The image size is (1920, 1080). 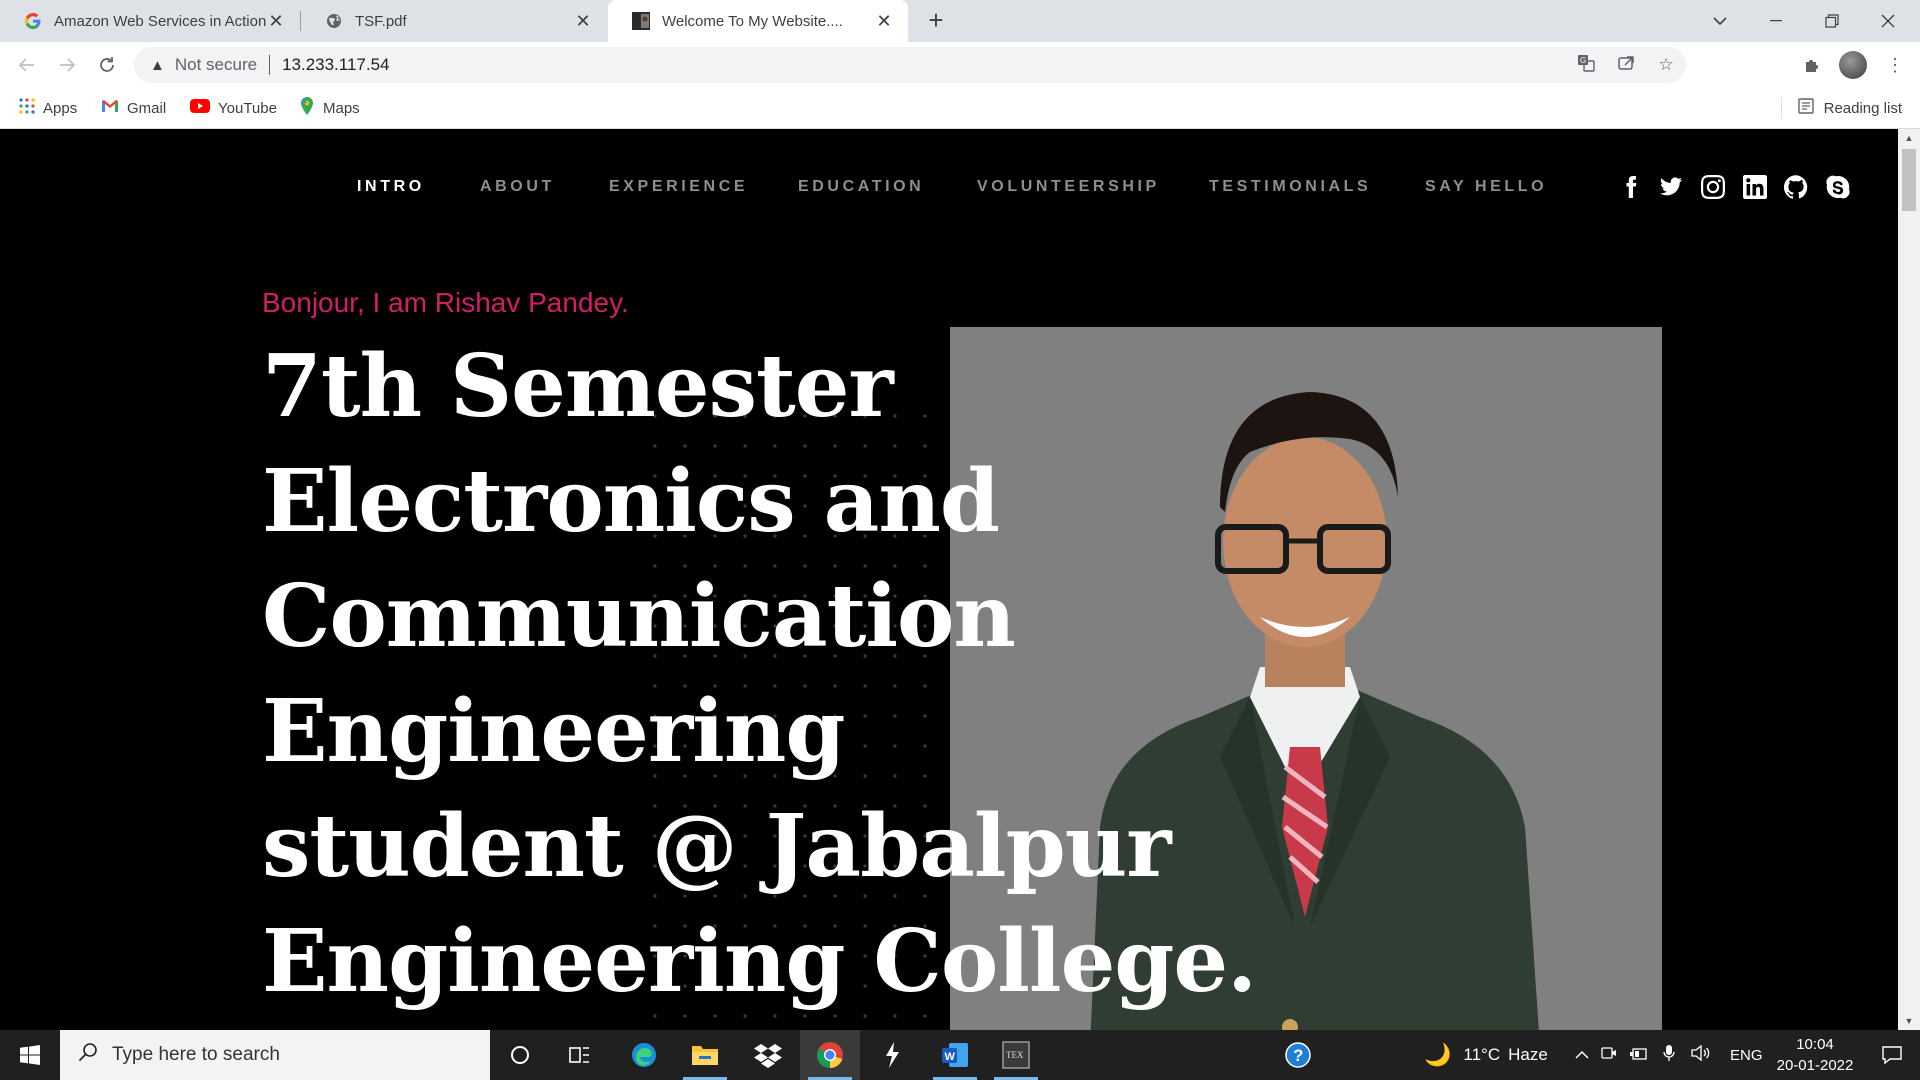 I want to click on scroll-up-arrow-icon: ▲, so click(x=1909, y=138).